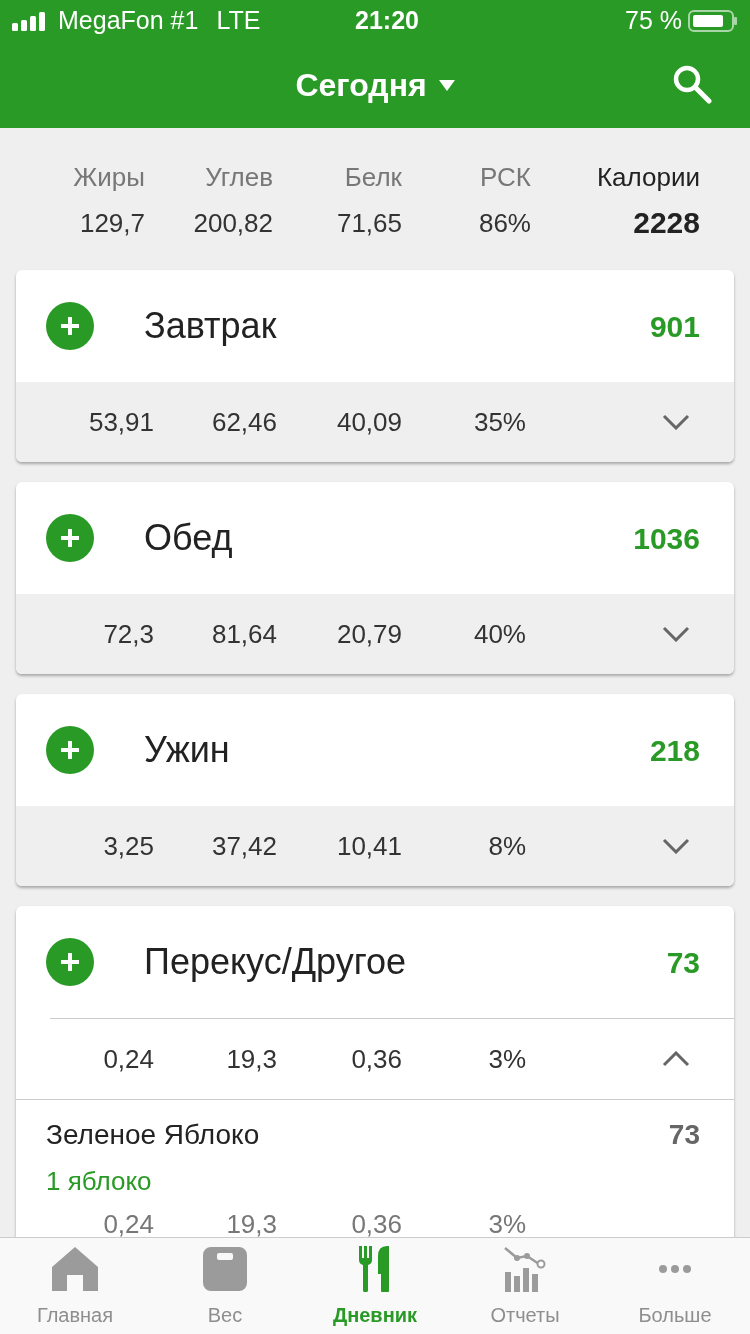 The height and width of the screenshot is (1334, 750). What do you see at coordinates (233, 223) in the screenshot?
I see `nutrient-value: 200,82` at bounding box center [233, 223].